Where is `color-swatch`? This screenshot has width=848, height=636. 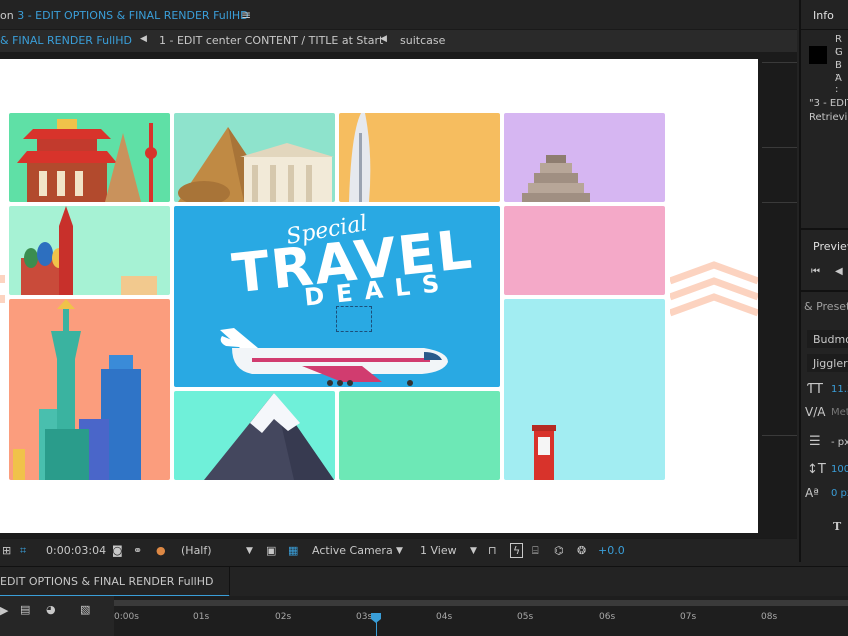
color-swatch is located at coordinates (818, 55).